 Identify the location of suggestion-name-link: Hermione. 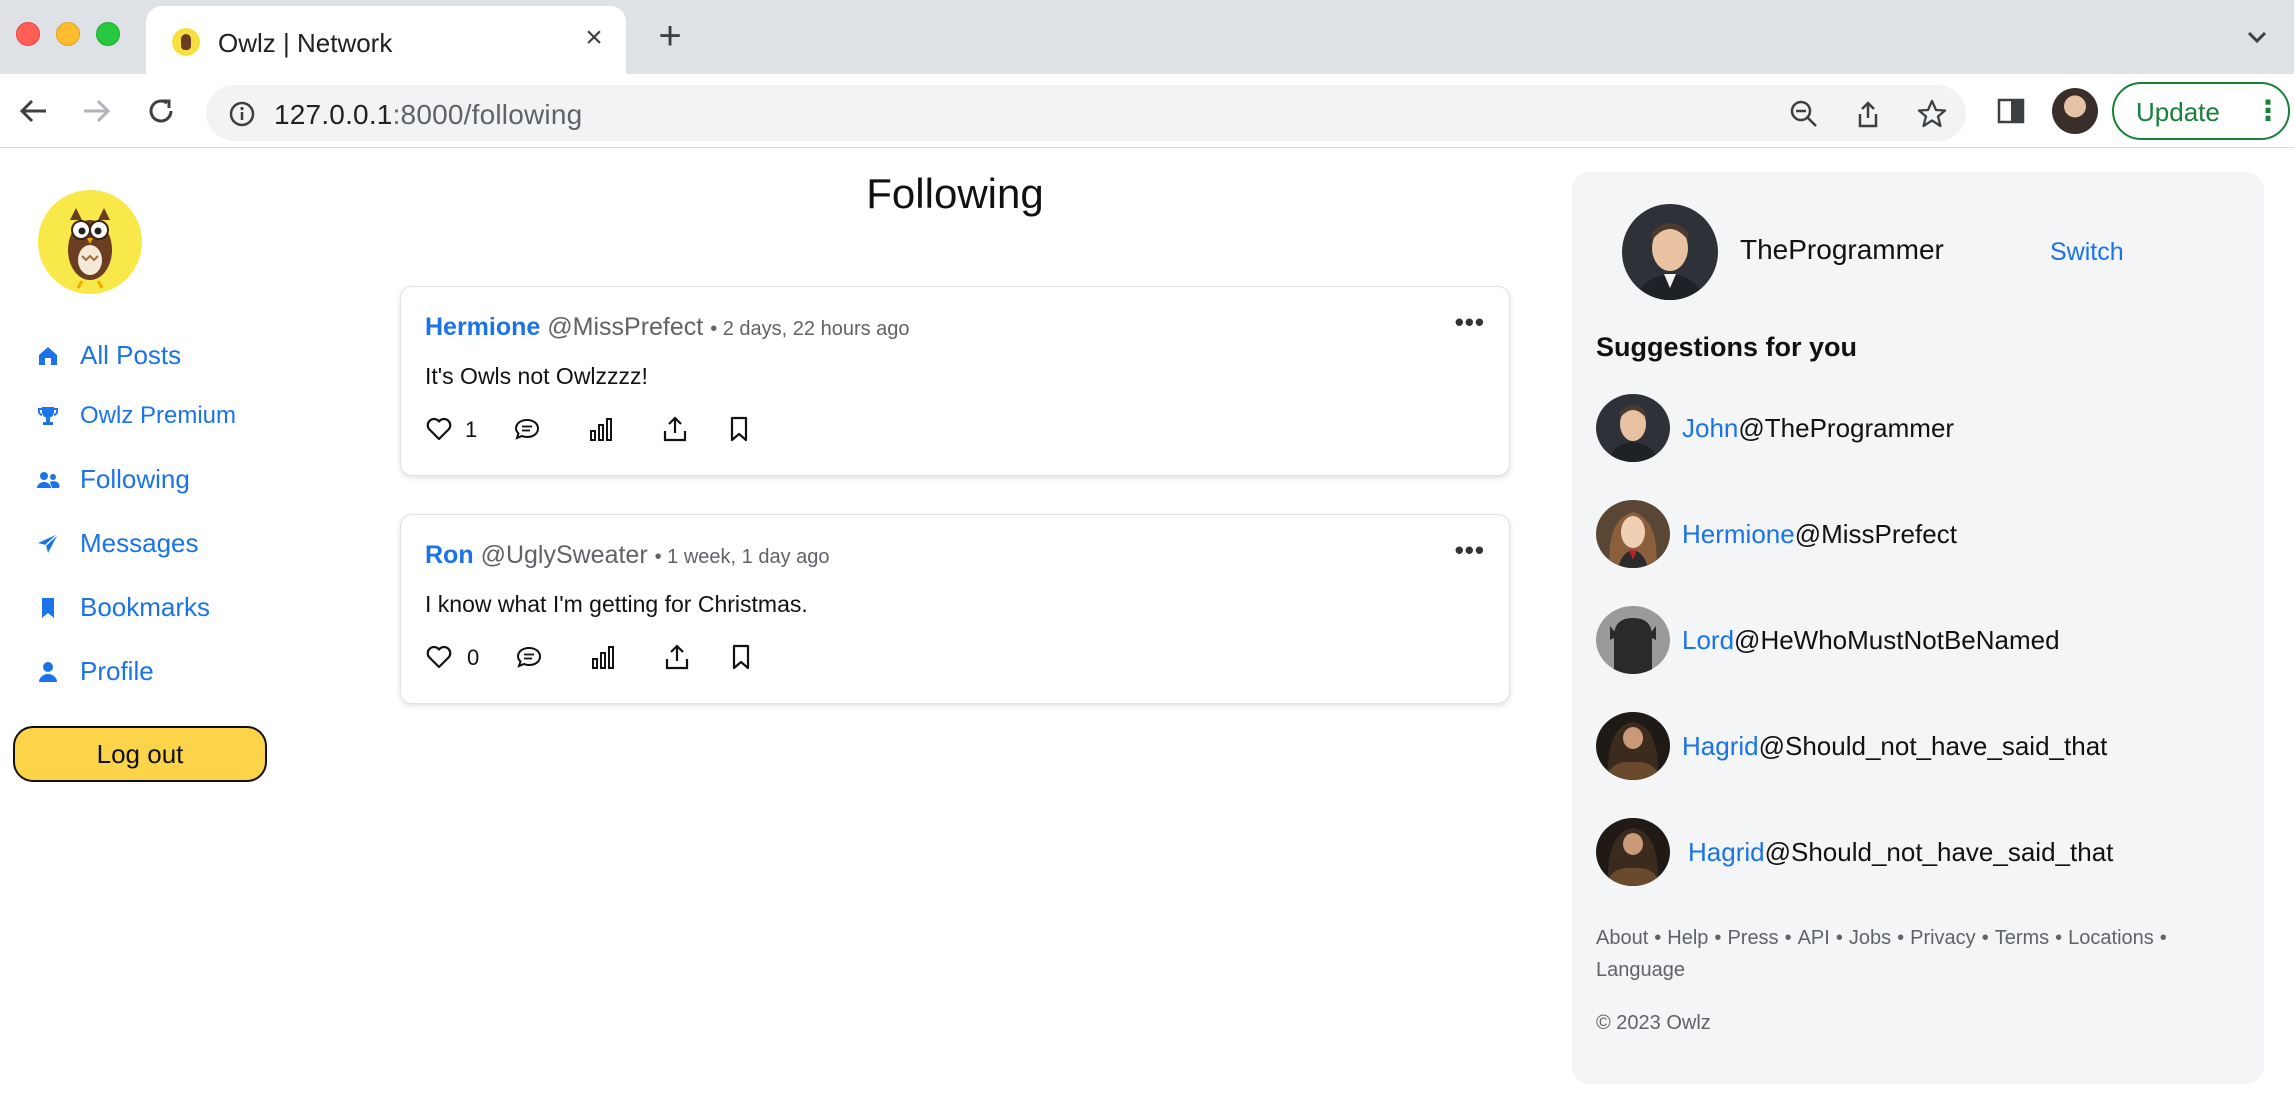
(1738, 534).